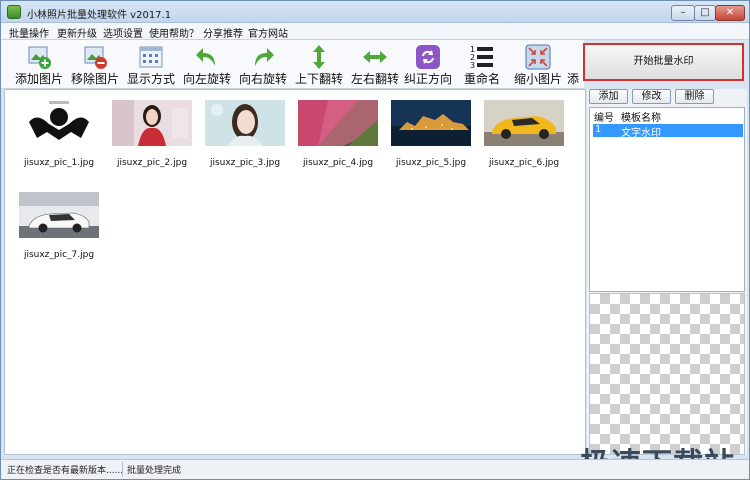  Describe the element at coordinates (319, 57) in the screenshot. I see `flip-vertical-icon` at that location.